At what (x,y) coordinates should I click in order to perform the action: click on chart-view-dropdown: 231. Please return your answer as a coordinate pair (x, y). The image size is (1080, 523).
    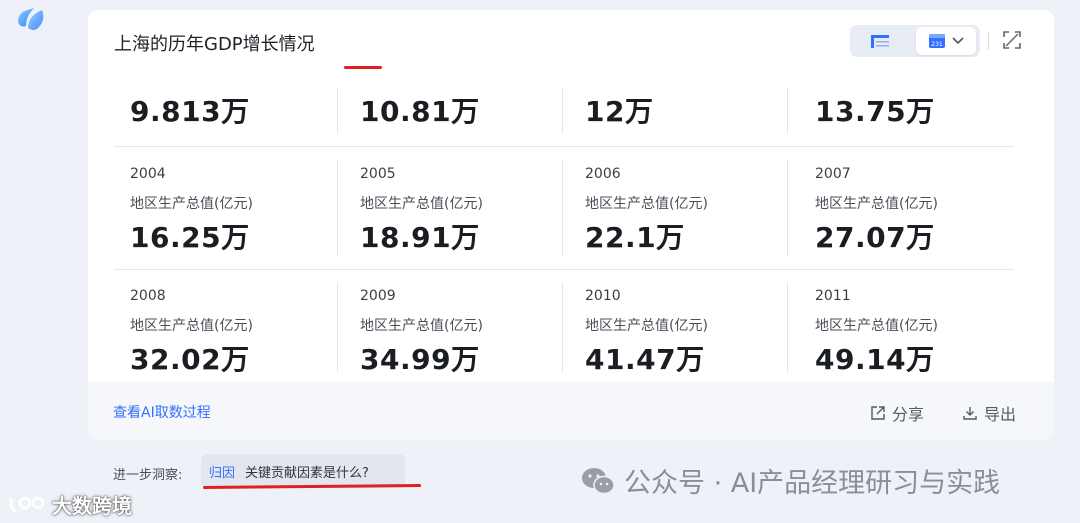
    Looking at the image, I should click on (946, 41).